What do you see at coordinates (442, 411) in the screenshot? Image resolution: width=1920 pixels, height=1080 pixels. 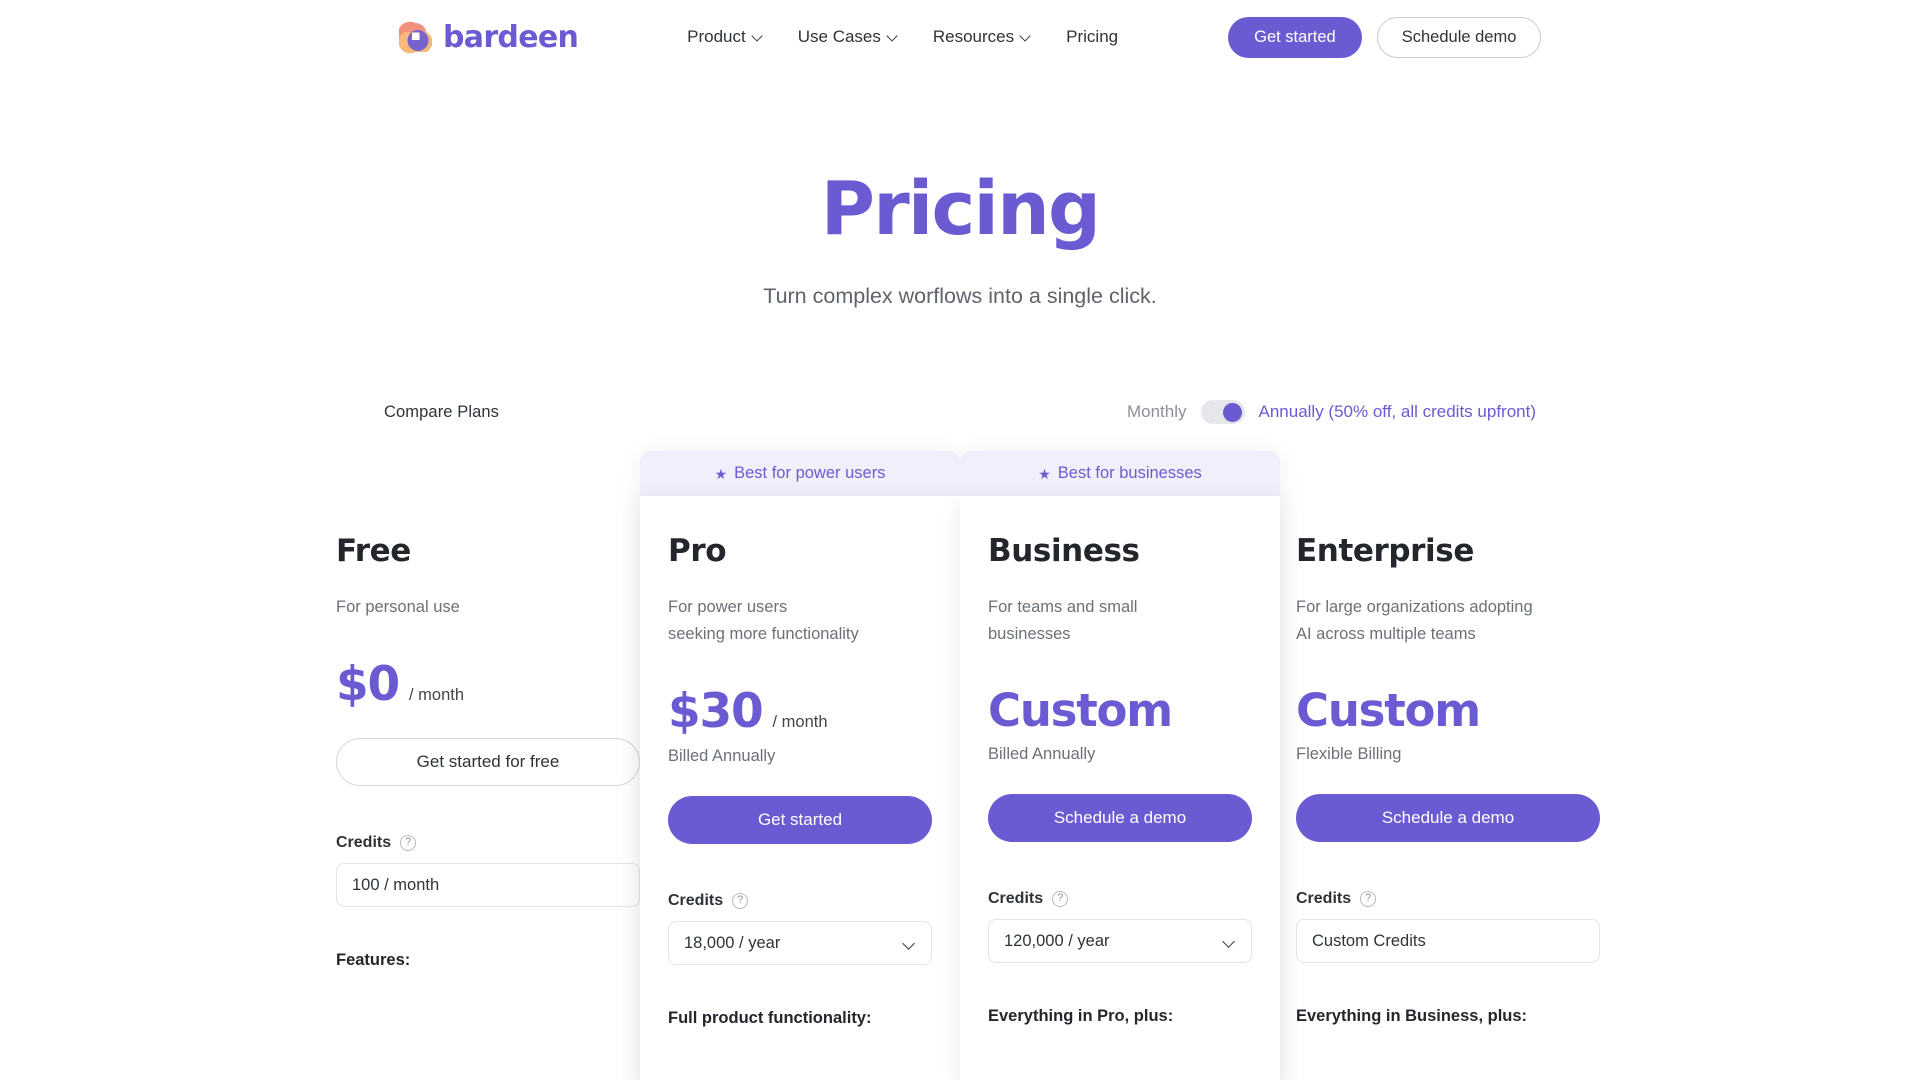 I see `compare-plans-label: Compare Plans` at bounding box center [442, 411].